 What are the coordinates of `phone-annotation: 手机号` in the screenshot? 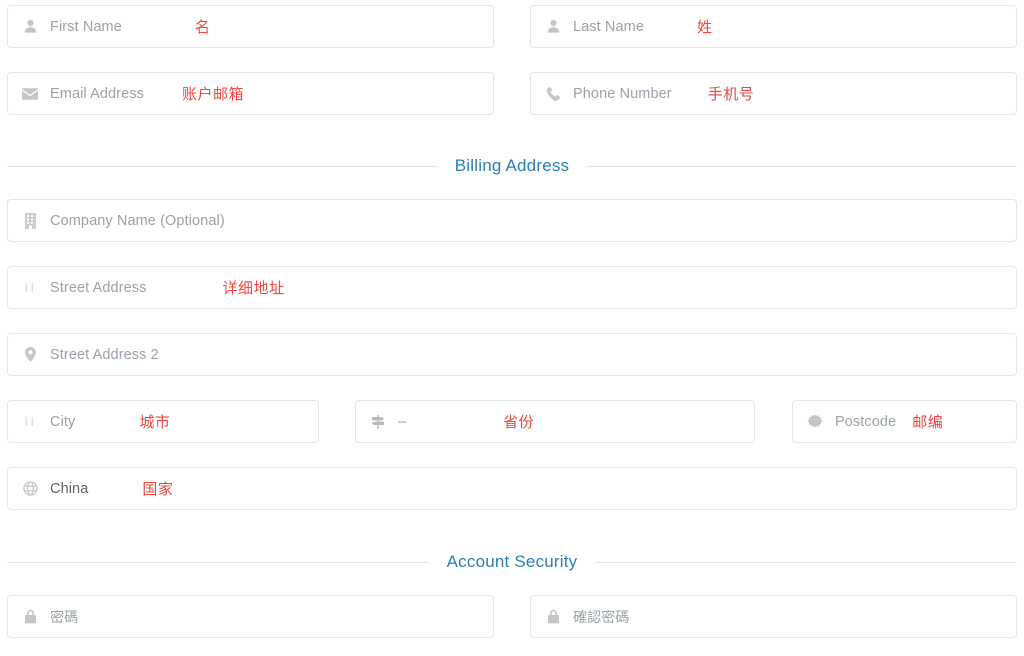 It's located at (731, 94).